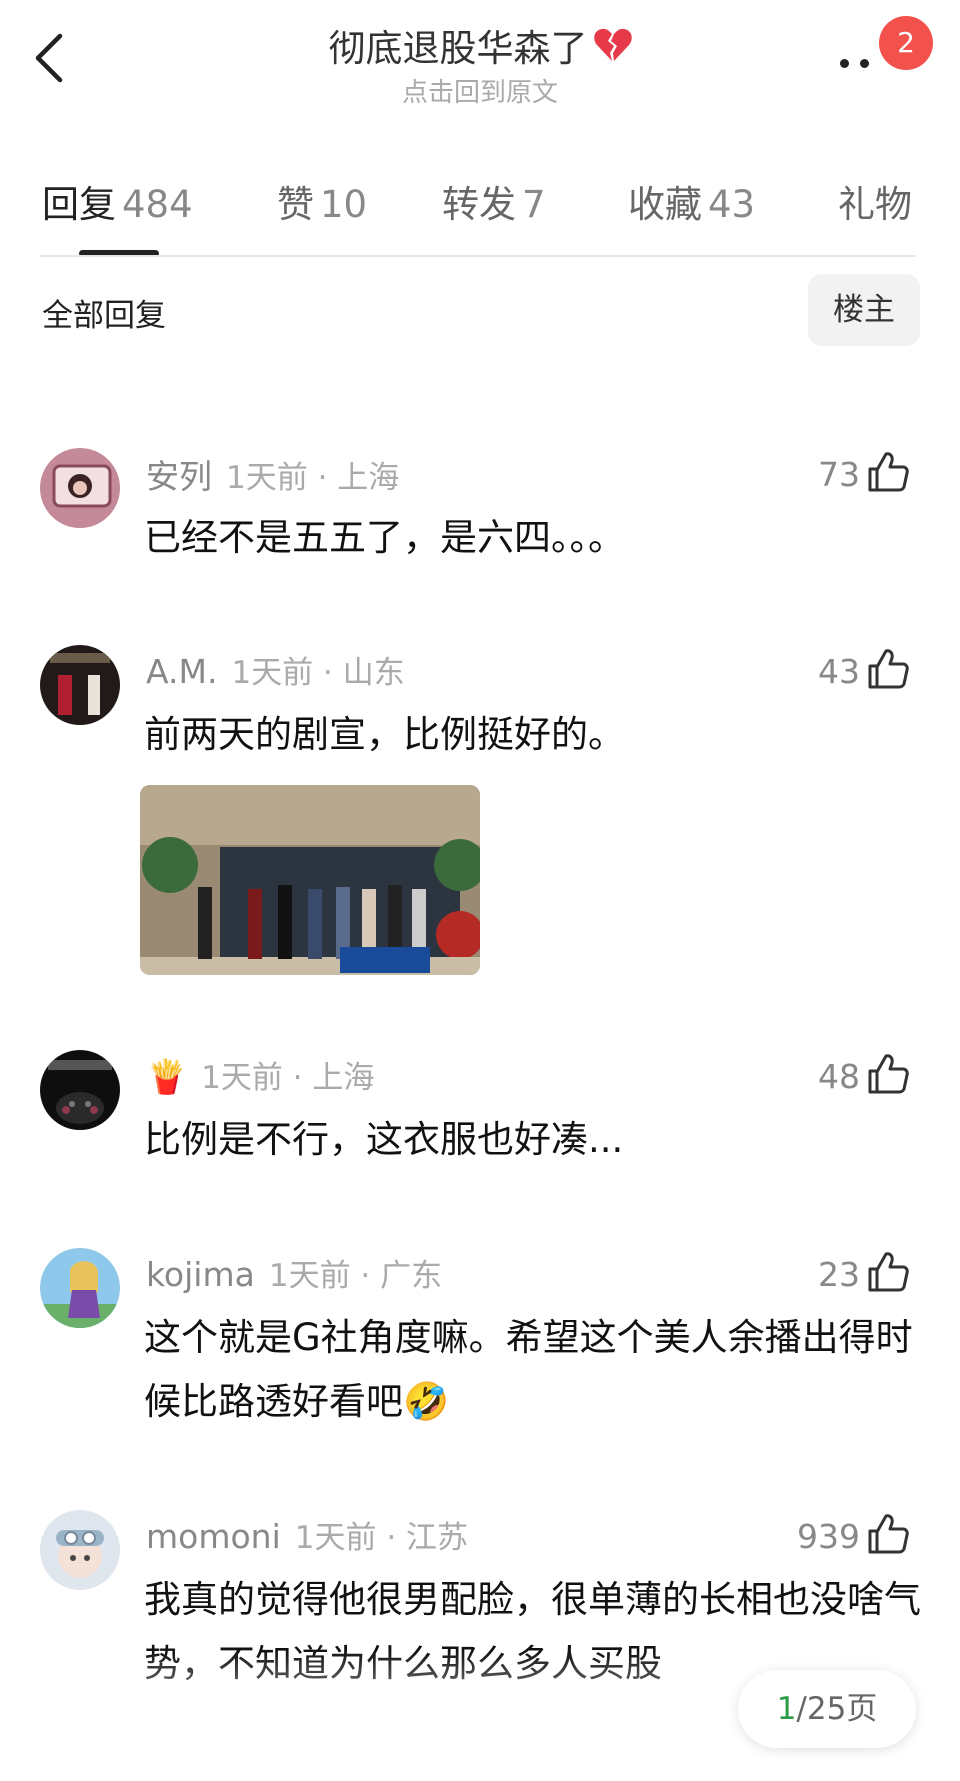 The height and width of the screenshot is (1781, 960). I want to click on tab-bar: 回复 484 赞 10 转发 7 收藏 43 礼物, so click(480, 215).